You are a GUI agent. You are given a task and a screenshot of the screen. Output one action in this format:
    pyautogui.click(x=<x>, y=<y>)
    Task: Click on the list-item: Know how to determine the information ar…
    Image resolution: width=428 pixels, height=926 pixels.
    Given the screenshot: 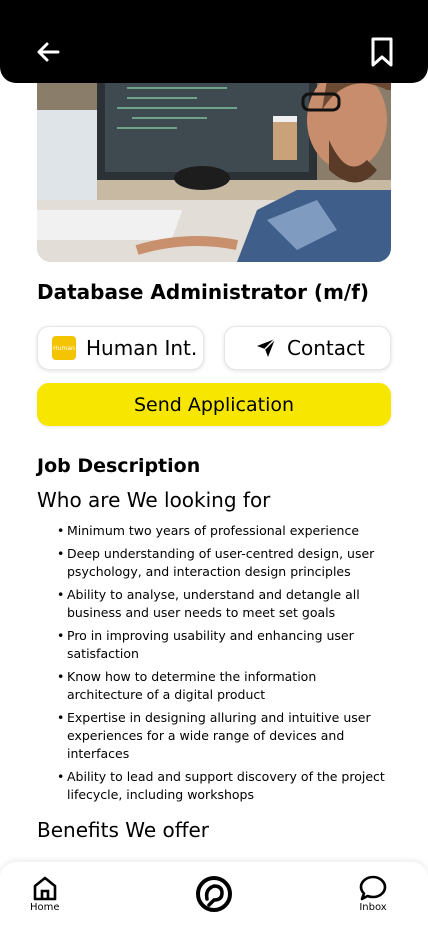 What is the action you would take?
    pyautogui.click(x=222, y=686)
    